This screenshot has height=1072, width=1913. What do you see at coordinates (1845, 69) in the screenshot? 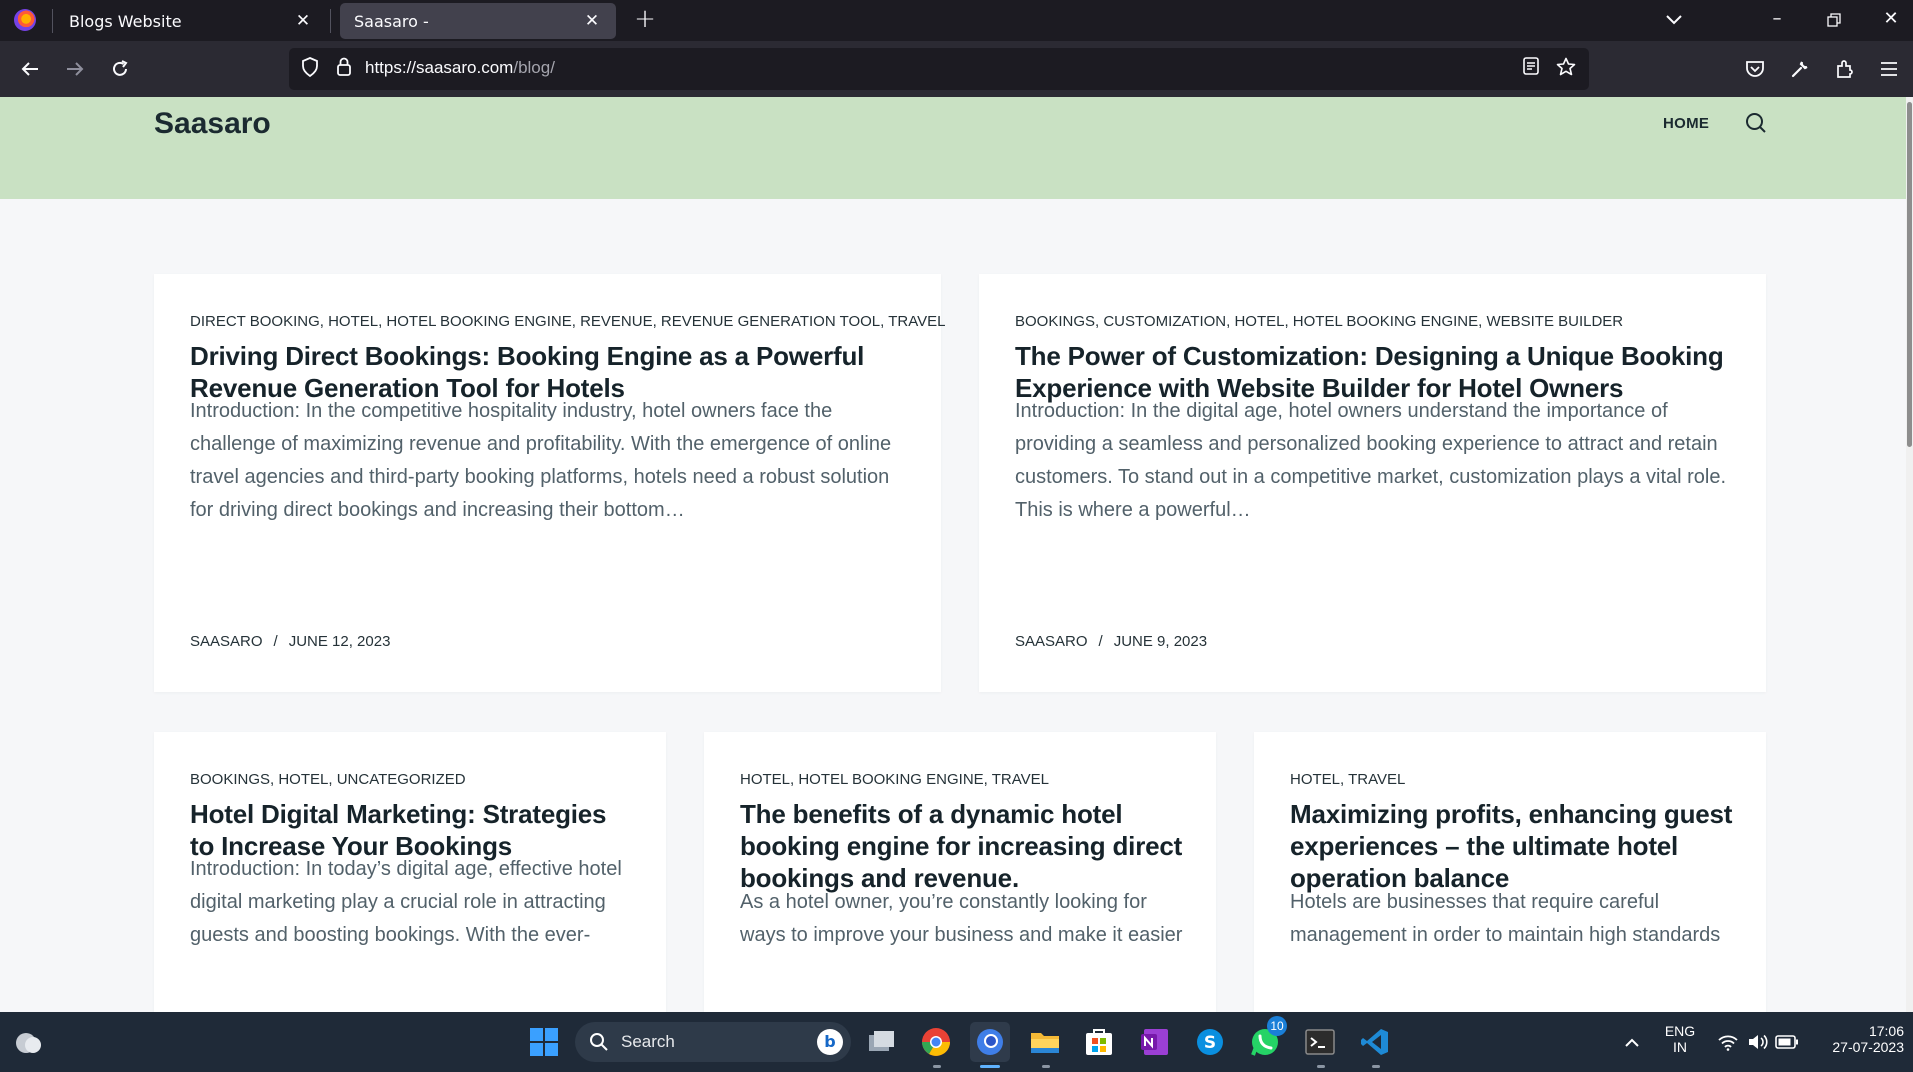
I see `extensions-puzzle-icon` at bounding box center [1845, 69].